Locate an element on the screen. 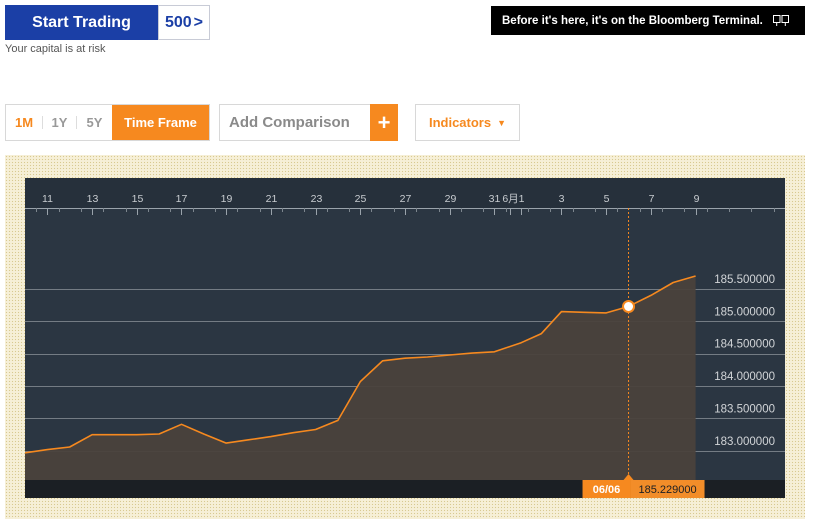 The image size is (816, 531). y-tick-label: 185.000000 is located at coordinates (744, 312).